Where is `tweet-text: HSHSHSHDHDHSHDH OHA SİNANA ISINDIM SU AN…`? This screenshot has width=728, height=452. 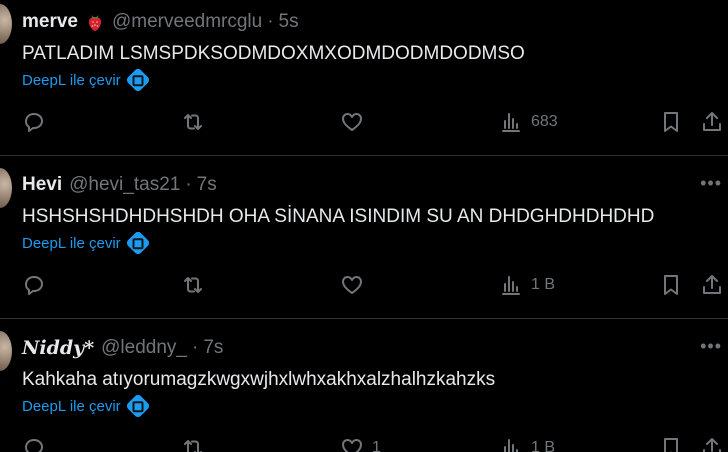
tweet-text: HSHSHSHDHDHSHDH OHA SİNANA ISINDIM SU AN… is located at coordinates (338, 216).